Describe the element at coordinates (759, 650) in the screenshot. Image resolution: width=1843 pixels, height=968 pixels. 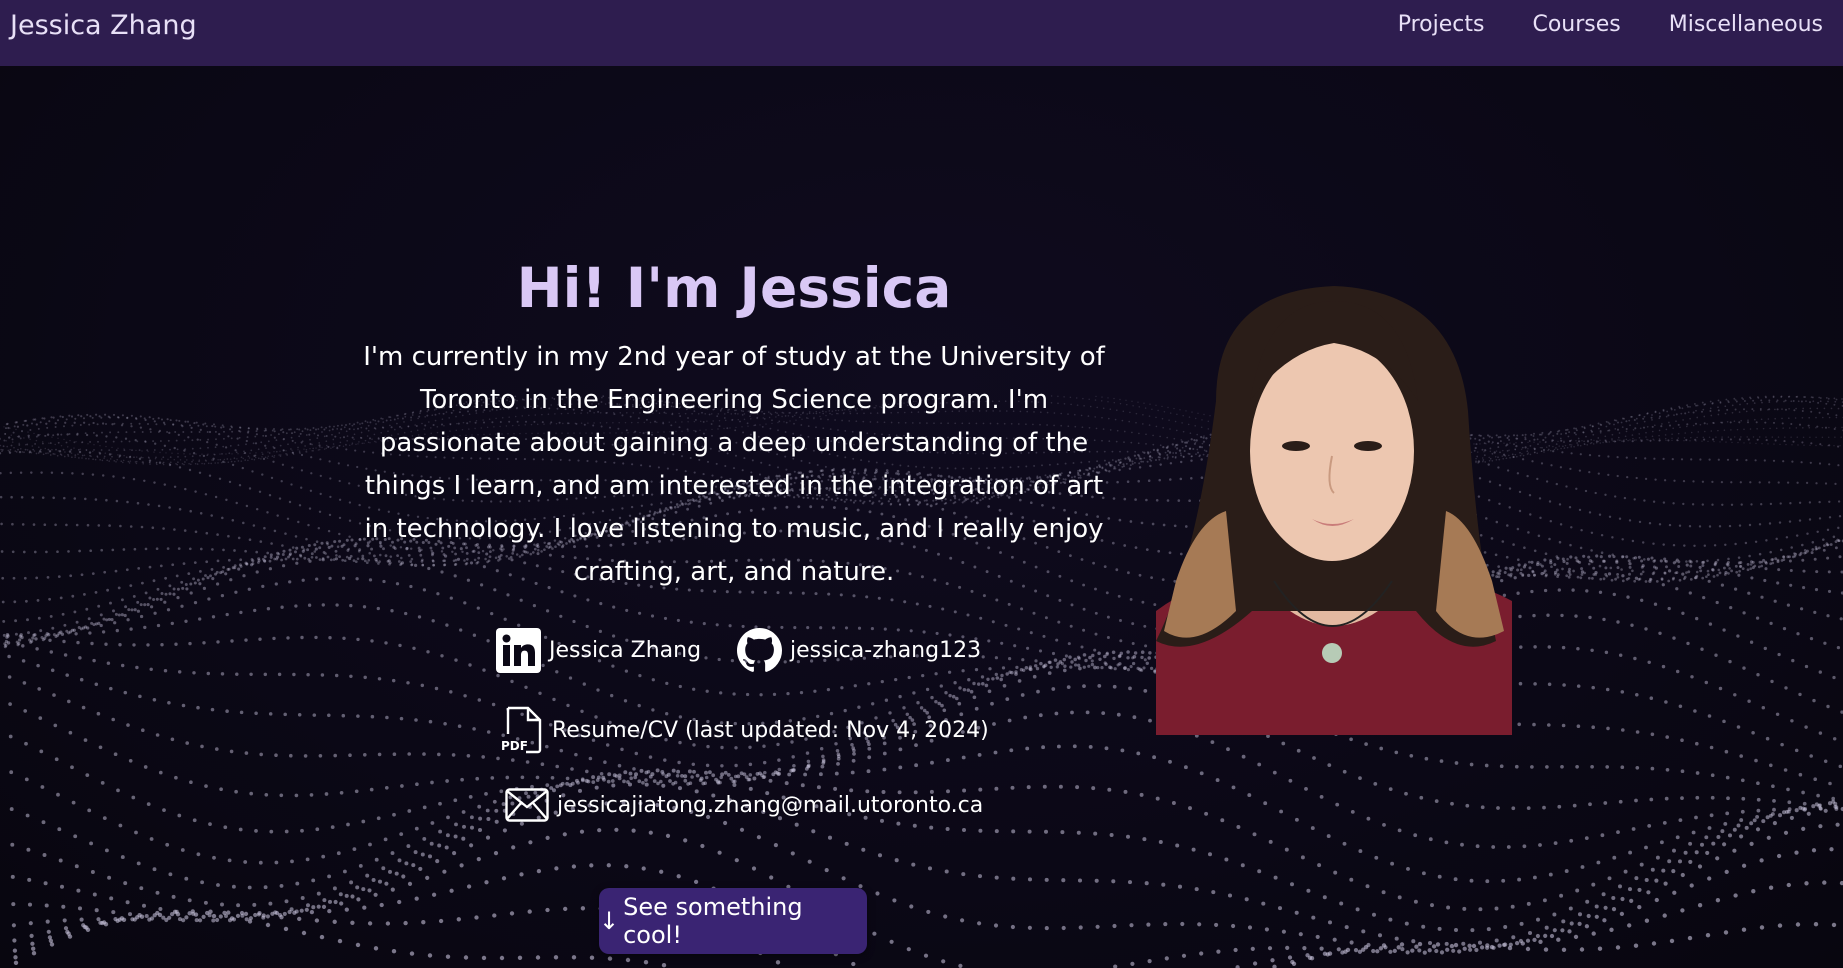
I see `github-icon` at that location.